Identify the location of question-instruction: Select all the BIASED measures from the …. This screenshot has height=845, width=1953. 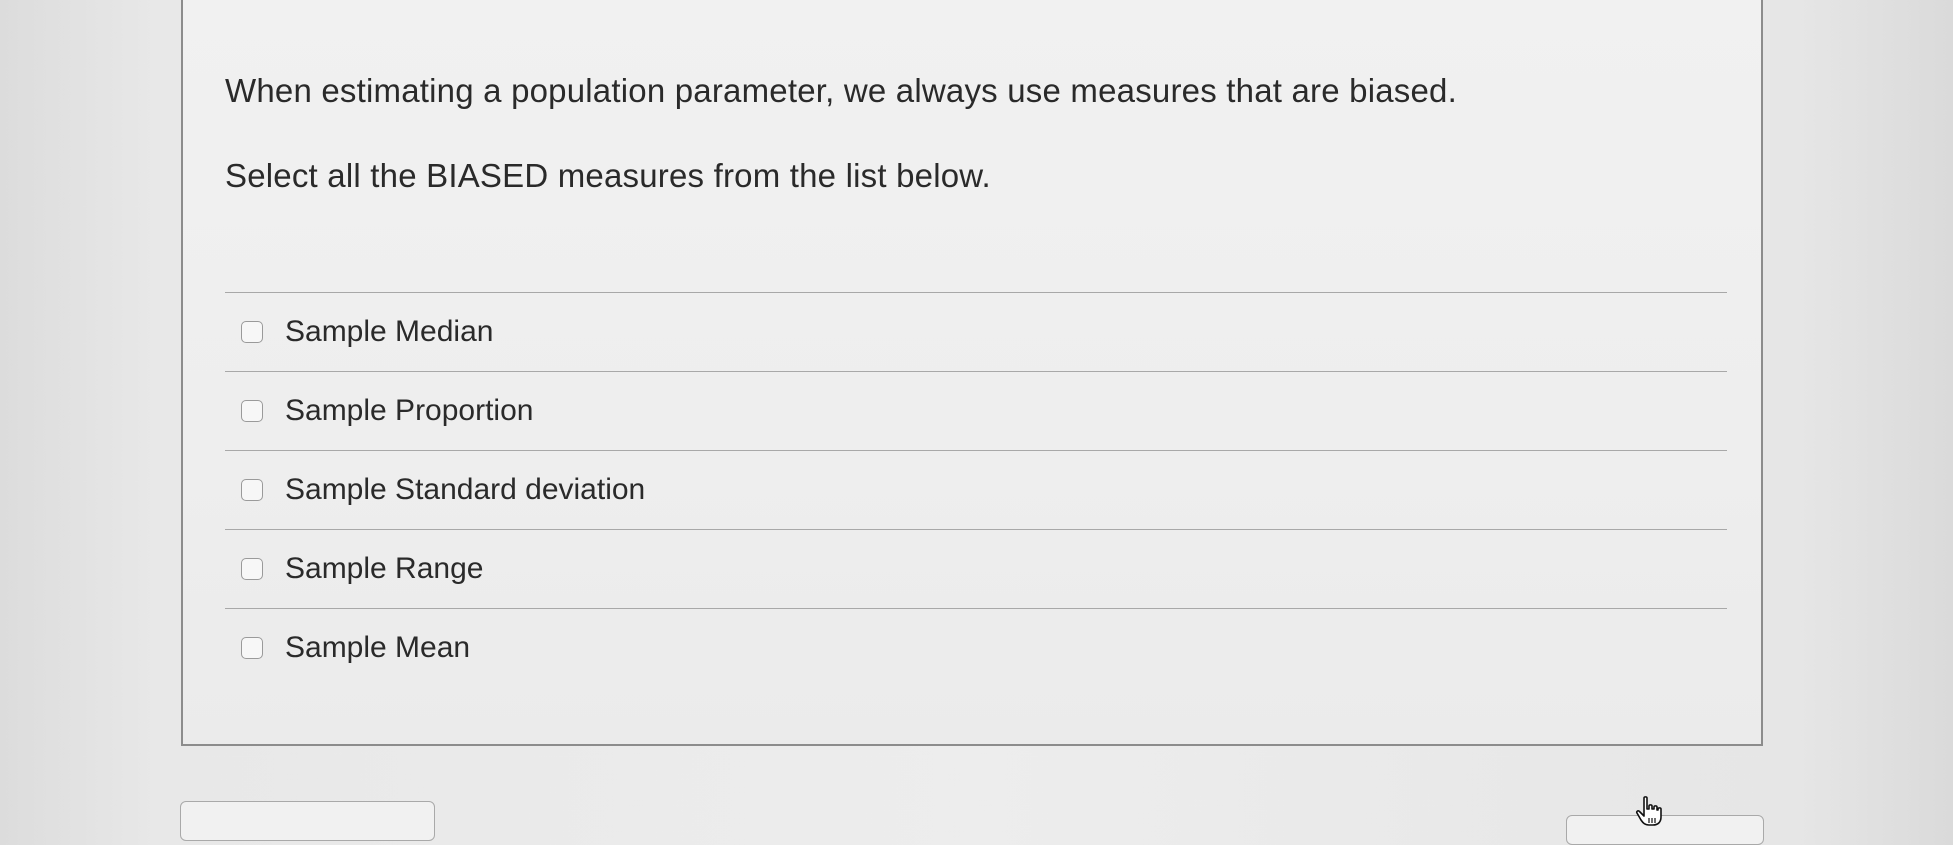
(608, 175).